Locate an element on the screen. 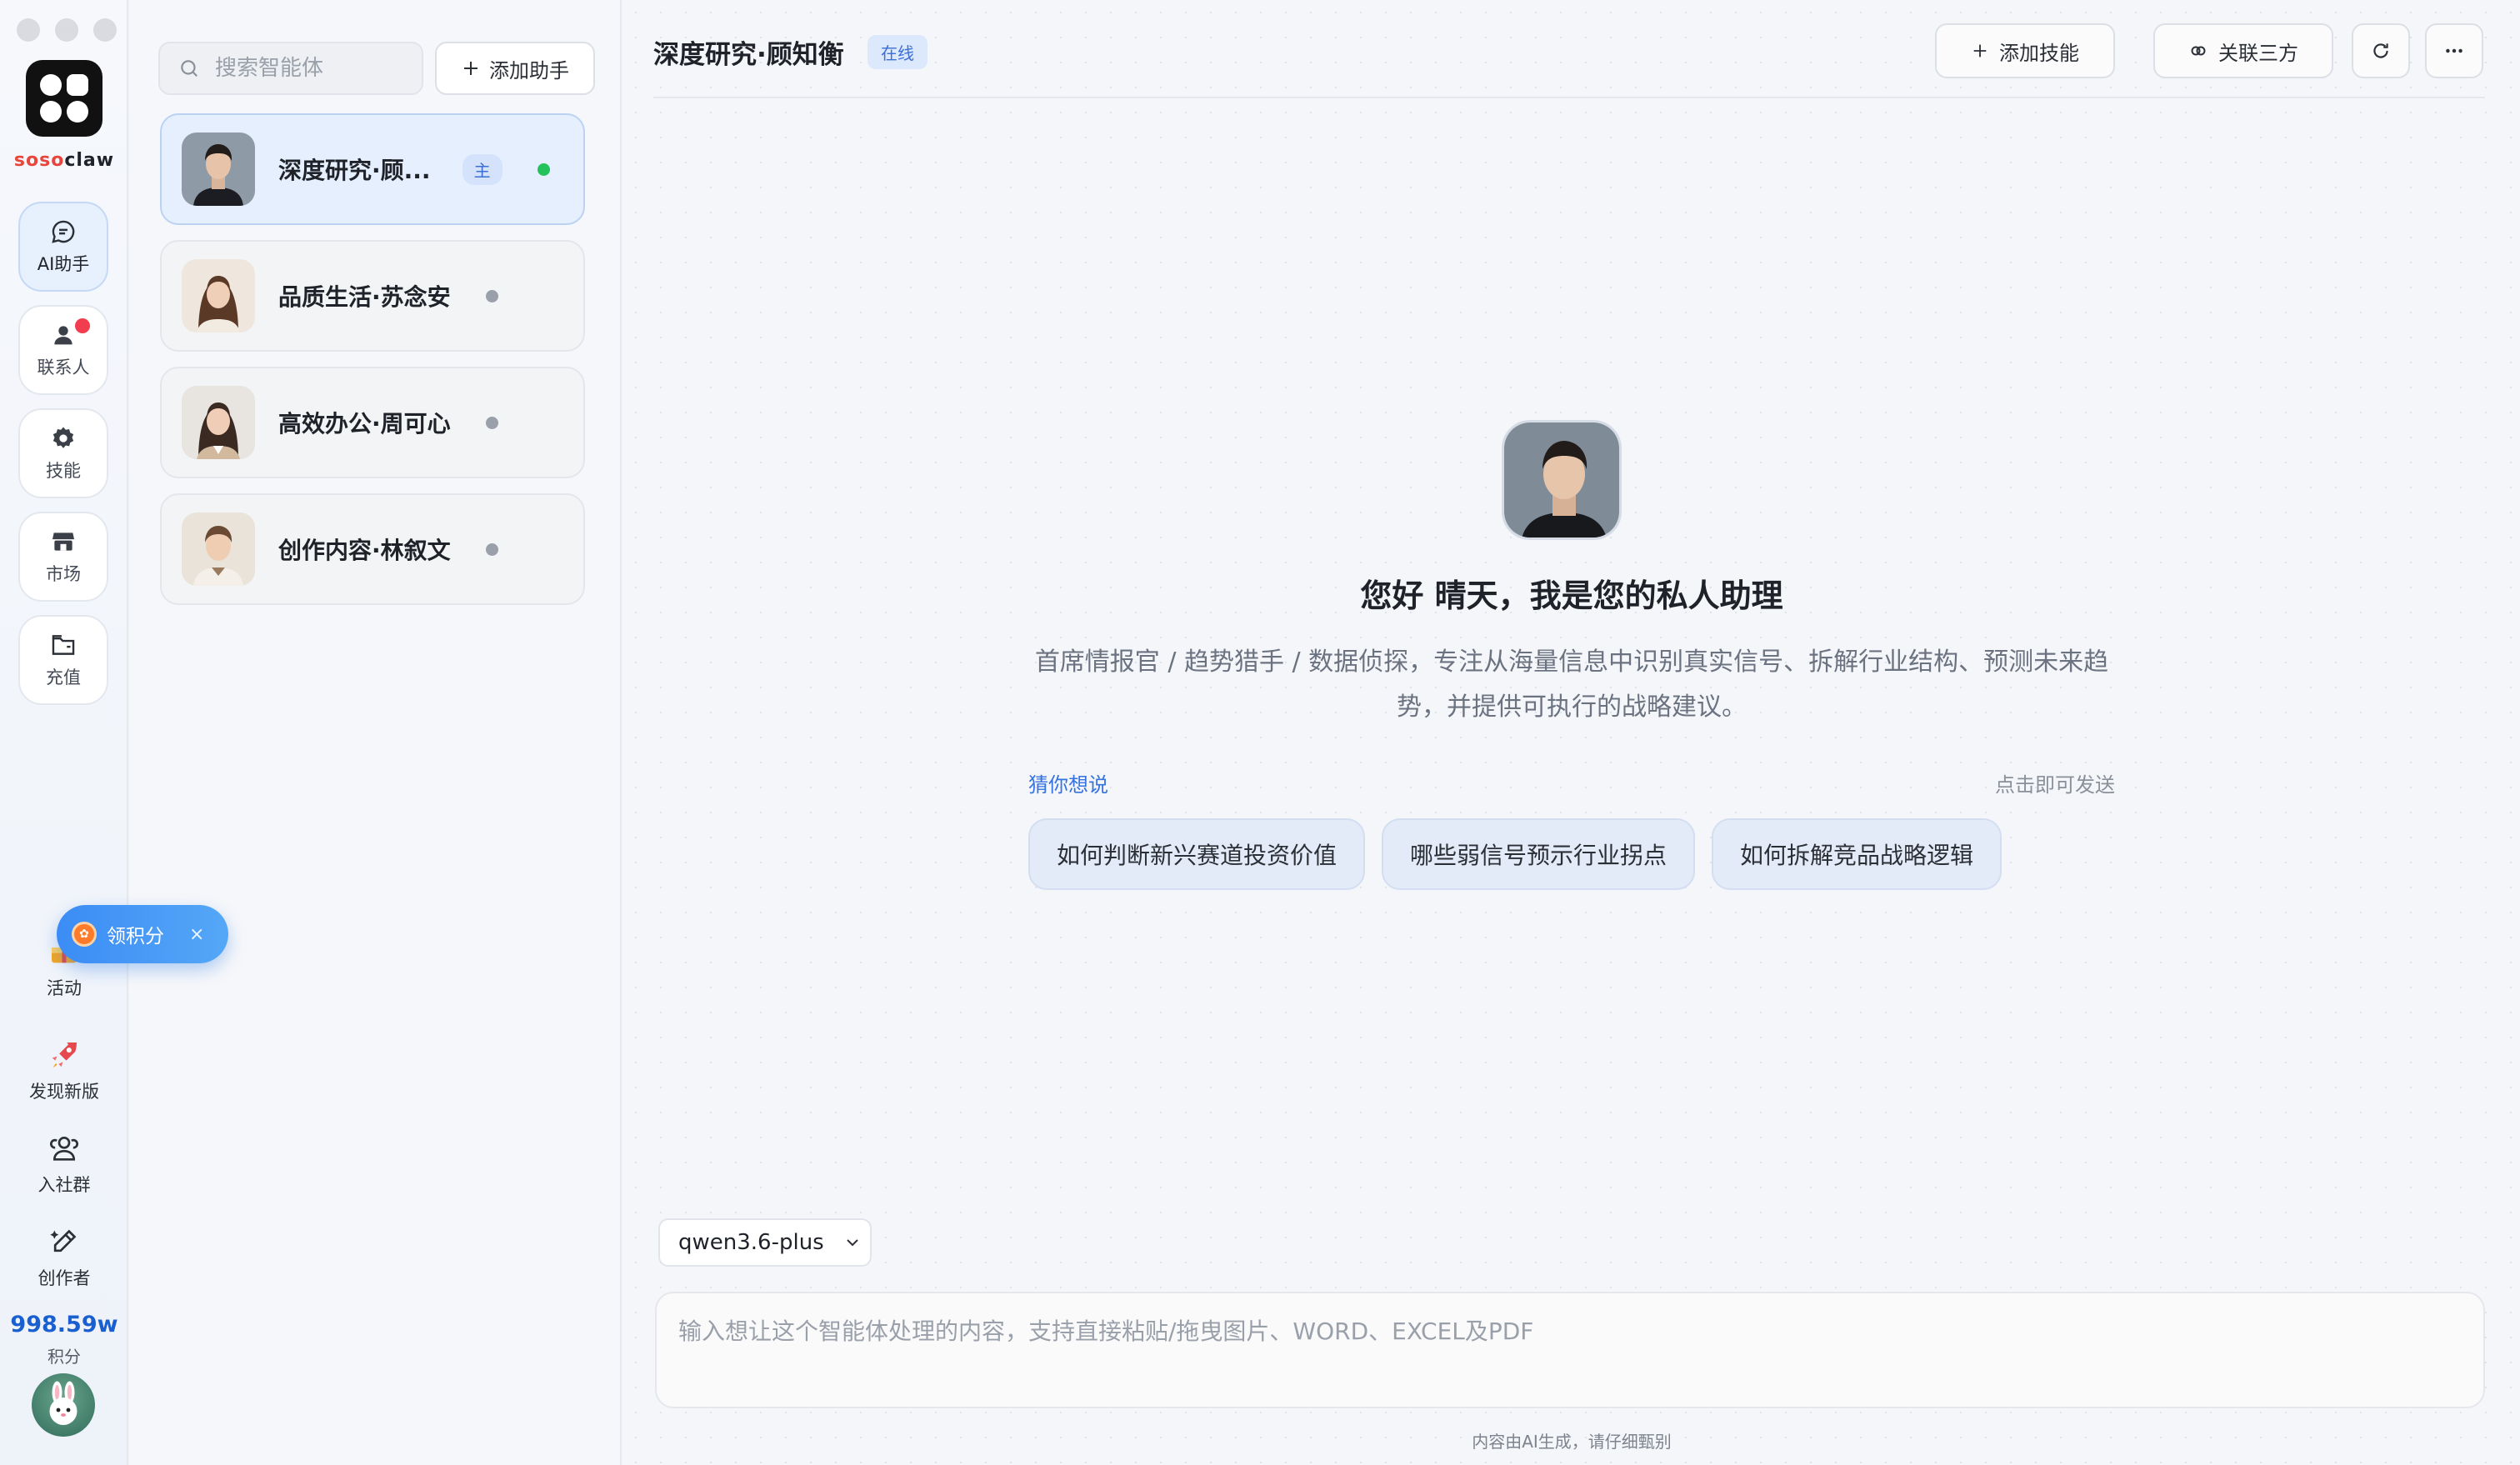 This screenshot has height=1465, width=2520. wallet-icon is located at coordinates (64, 645).